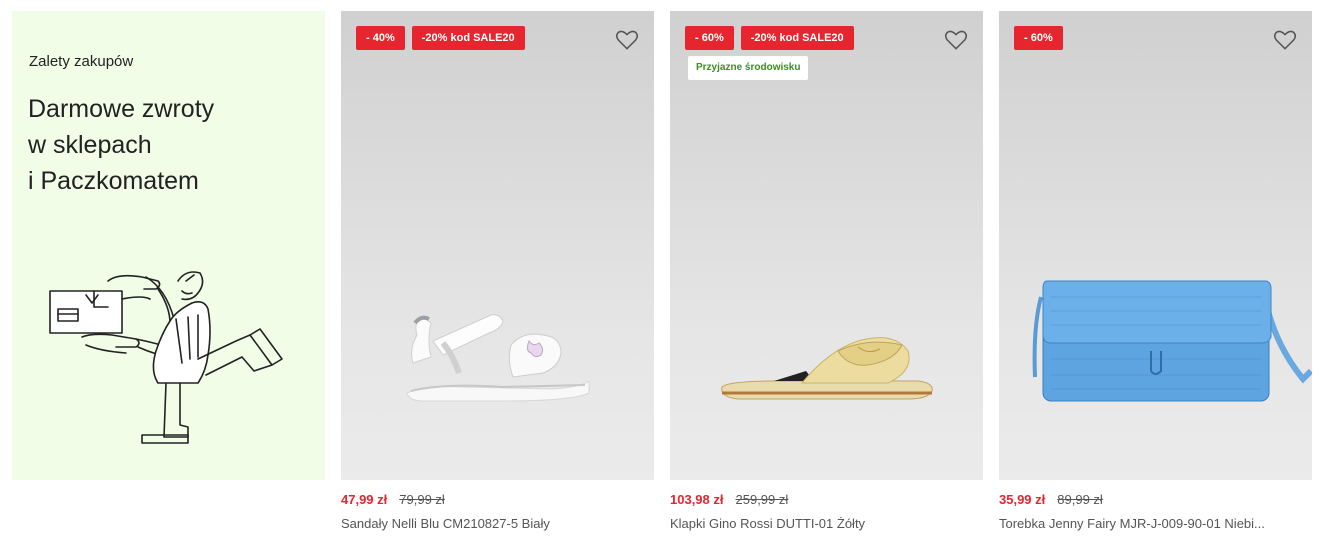  I want to click on badge-group: - 40% -20% kod SALE20, so click(440, 38).